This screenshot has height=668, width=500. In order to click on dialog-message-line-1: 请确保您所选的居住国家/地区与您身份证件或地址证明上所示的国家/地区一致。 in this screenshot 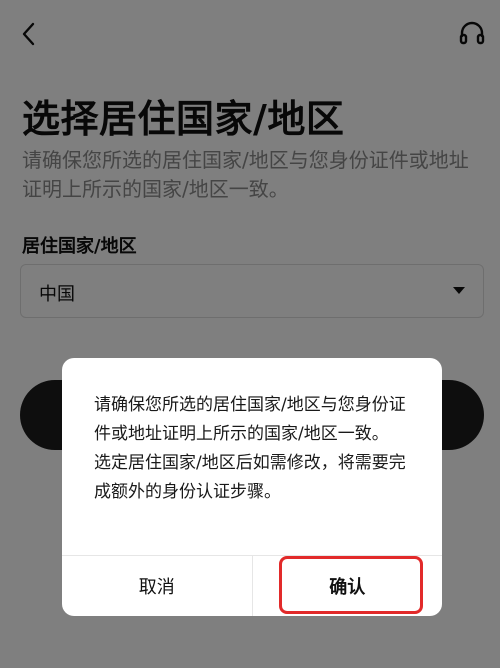, I will do `click(250, 419)`.